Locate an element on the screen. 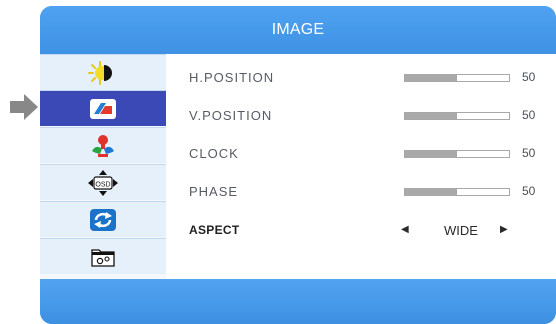  phase-value: 50 is located at coordinates (529, 191).